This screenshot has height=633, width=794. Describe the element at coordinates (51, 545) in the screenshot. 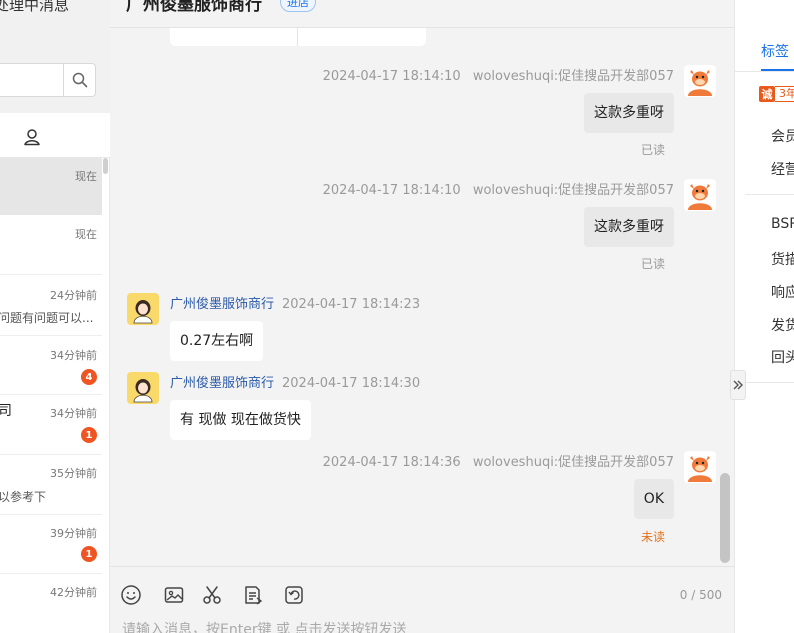

I see `conversation-item: 39分钟前 1` at that location.